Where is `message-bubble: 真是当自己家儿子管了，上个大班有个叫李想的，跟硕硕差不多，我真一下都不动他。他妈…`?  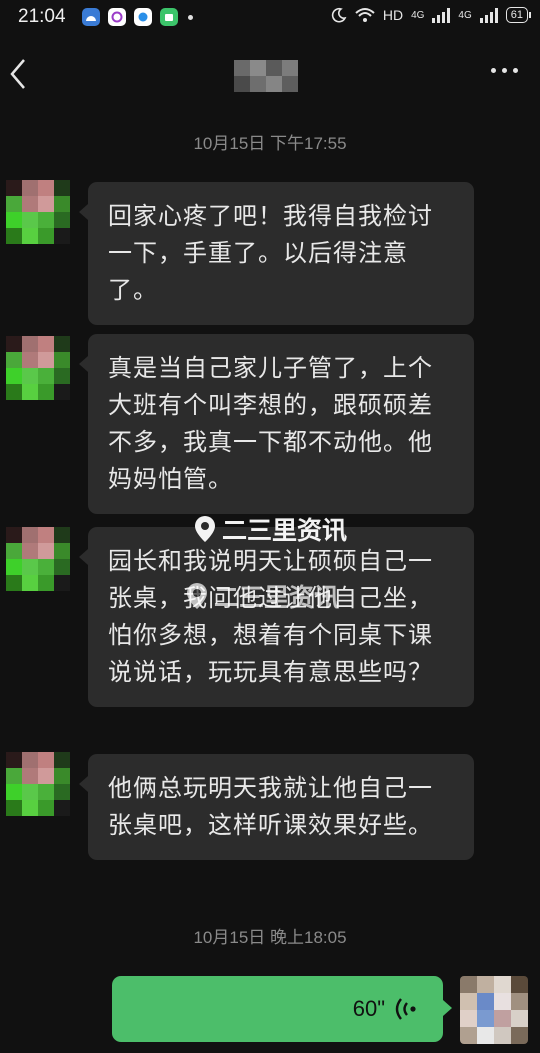 message-bubble: 真是当自己家儿子管了，上个大班有个叫李想的，跟硕硕差不多，我真一下都不动他。他妈… is located at coordinates (276, 424).